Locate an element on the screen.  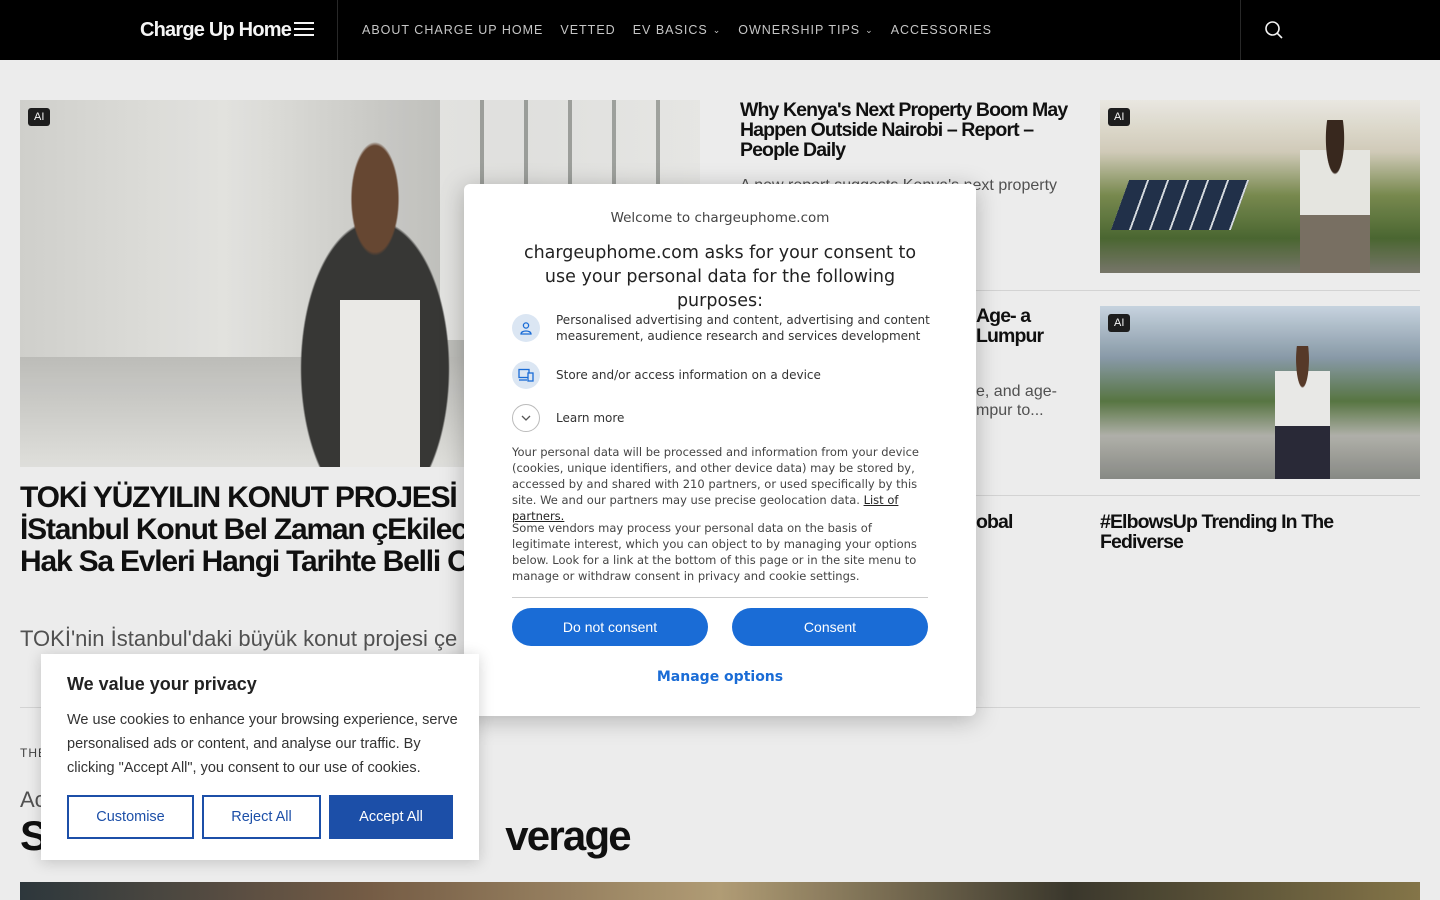
learn-more-label: Learn more is located at coordinates (590, 418).